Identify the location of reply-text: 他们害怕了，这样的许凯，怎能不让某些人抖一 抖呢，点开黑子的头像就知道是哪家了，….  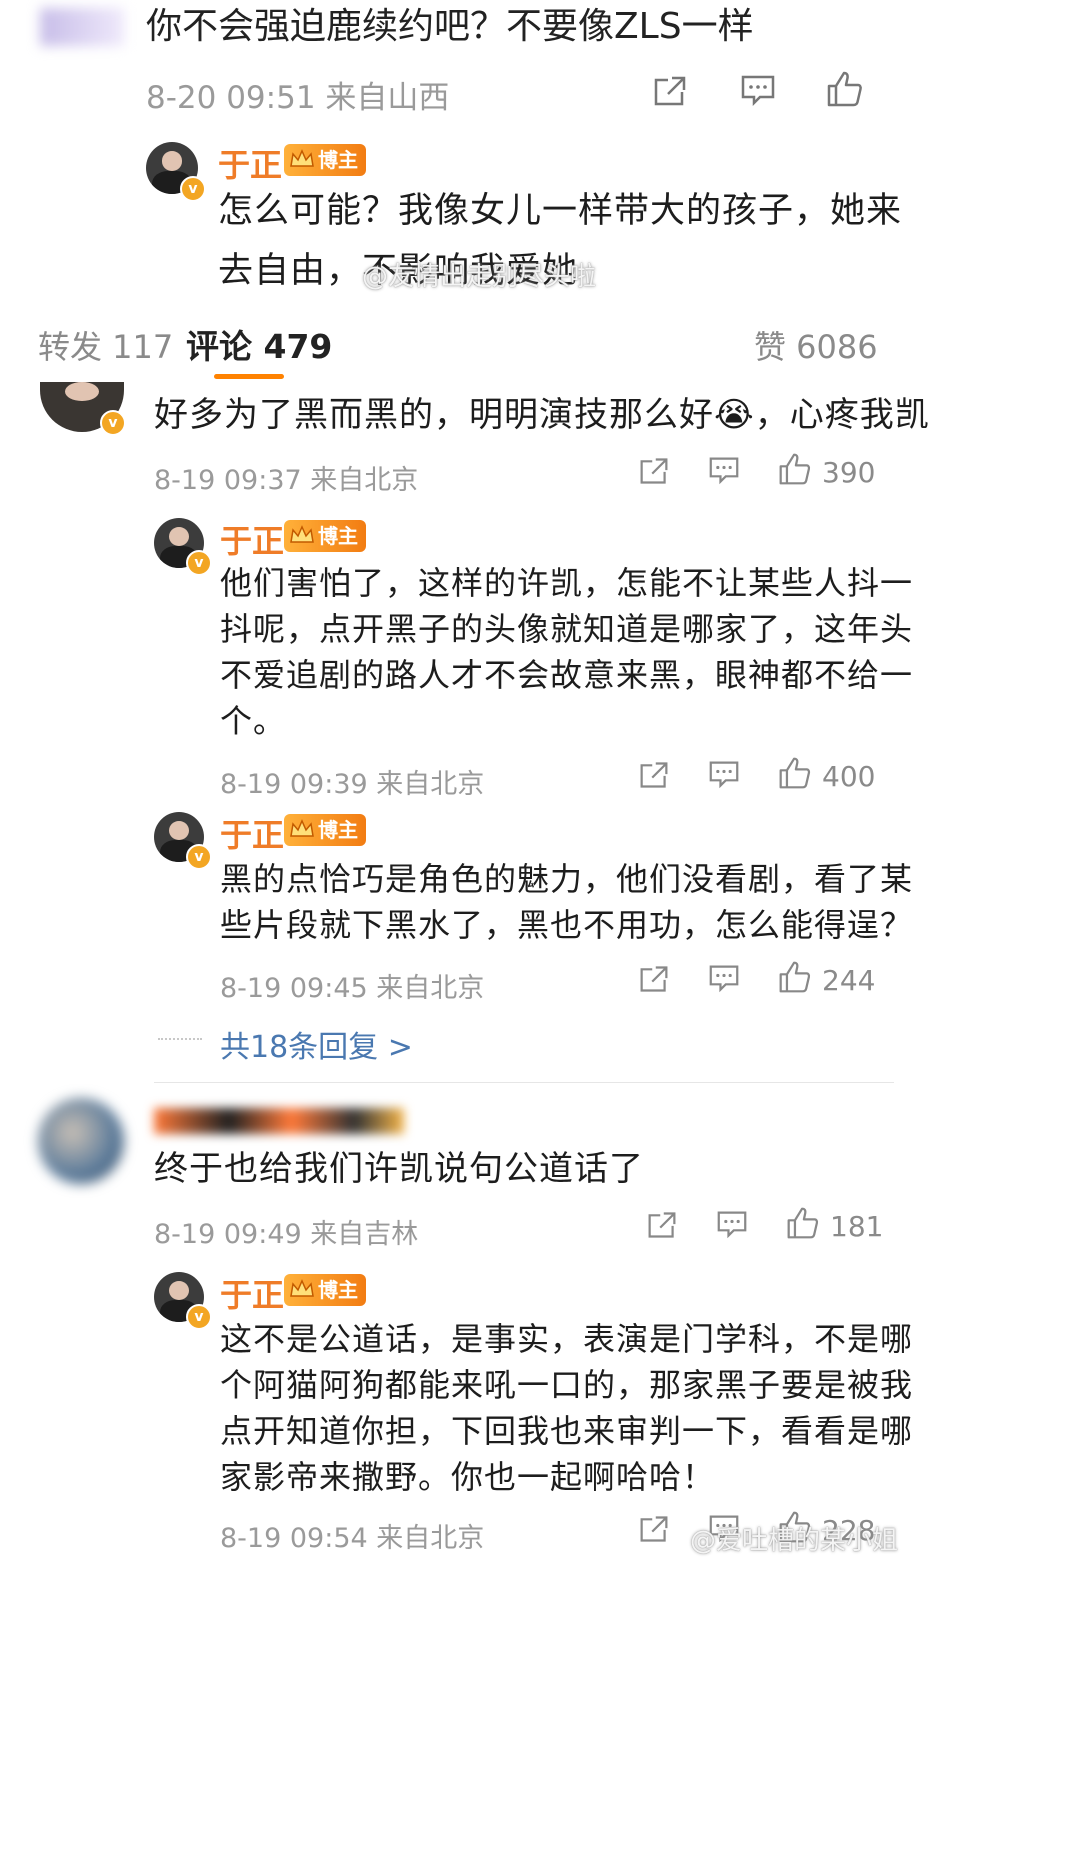
(566, 652).